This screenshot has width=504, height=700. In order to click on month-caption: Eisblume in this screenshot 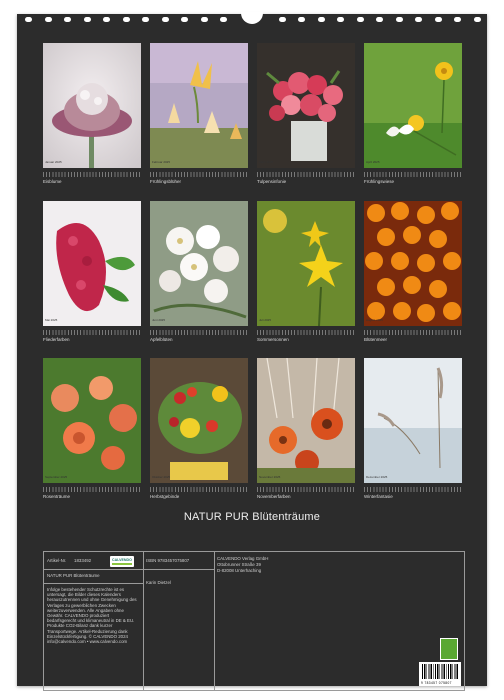, I will do `click(52, 181)`.